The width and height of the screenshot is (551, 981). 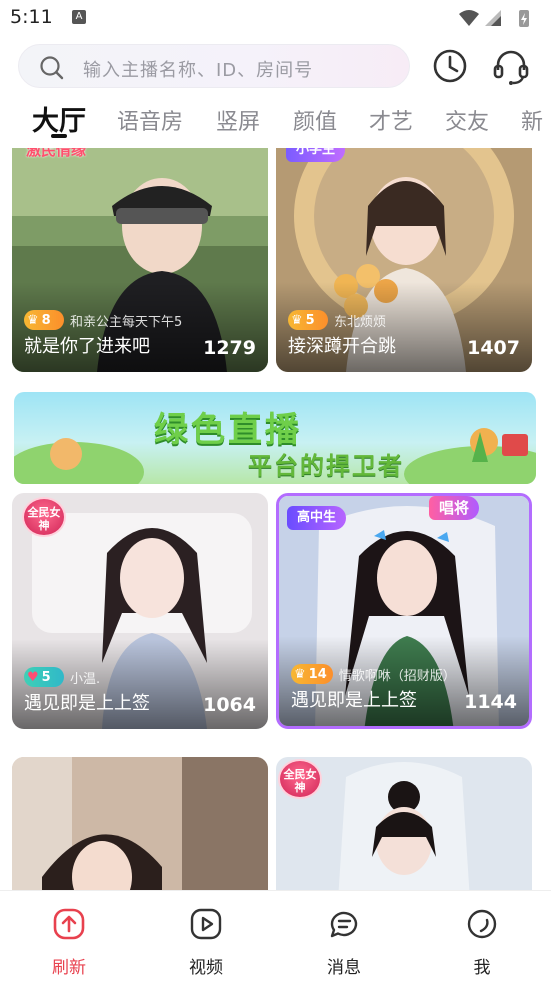 I want to click on tab-new: 新, so click(x=532, y=120).